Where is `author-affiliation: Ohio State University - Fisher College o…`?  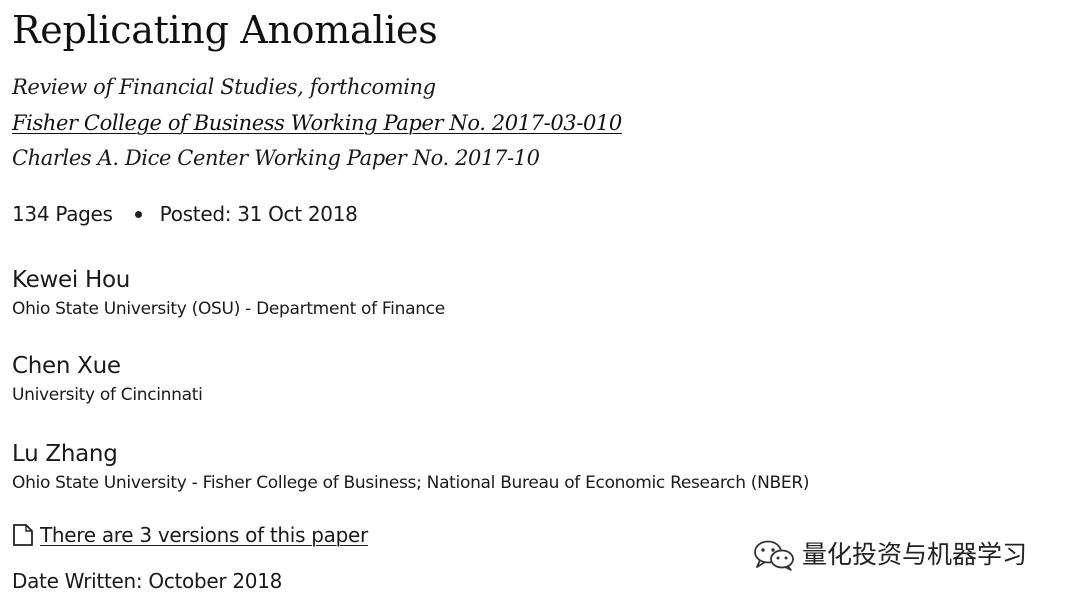
author-affiliation: Ohio State University - Fisher College o… is located at coordinates (411, 483).